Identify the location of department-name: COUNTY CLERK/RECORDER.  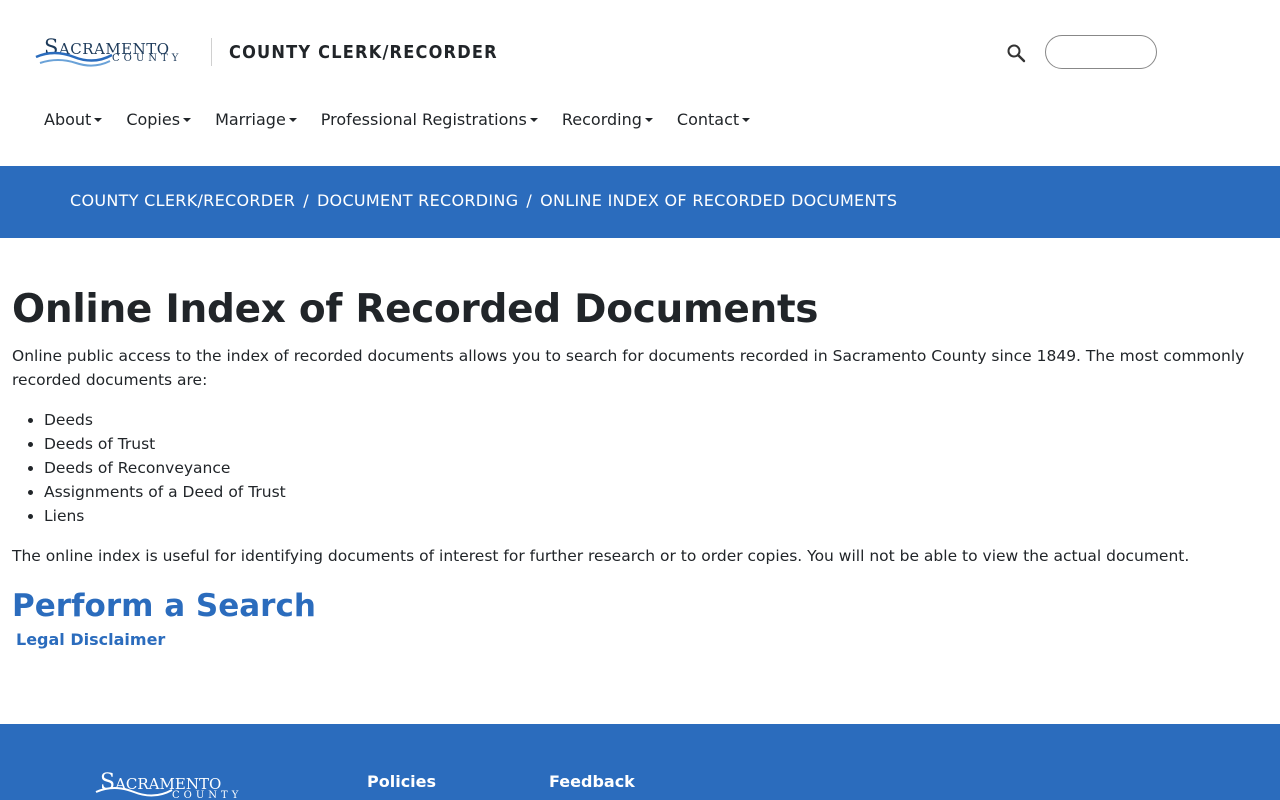
(363, 52).